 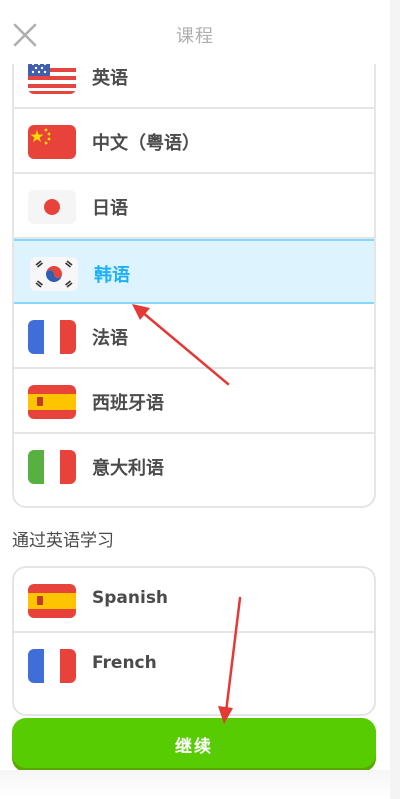 What do you see at coordinates (194, 747) in the screenshot?
I see `continue-label: 继续` at bounding box center [194, 747].